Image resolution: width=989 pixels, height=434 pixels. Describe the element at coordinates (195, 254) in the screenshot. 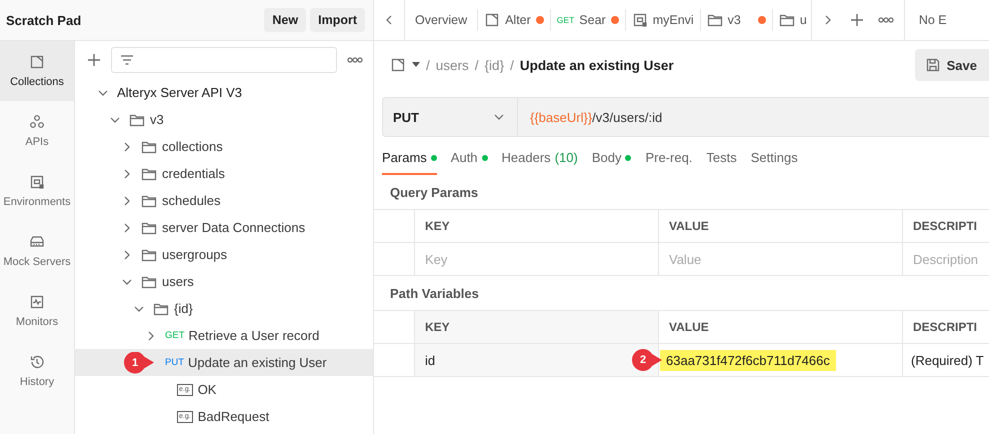

I see `tree-item-label: usergroups` at that location.